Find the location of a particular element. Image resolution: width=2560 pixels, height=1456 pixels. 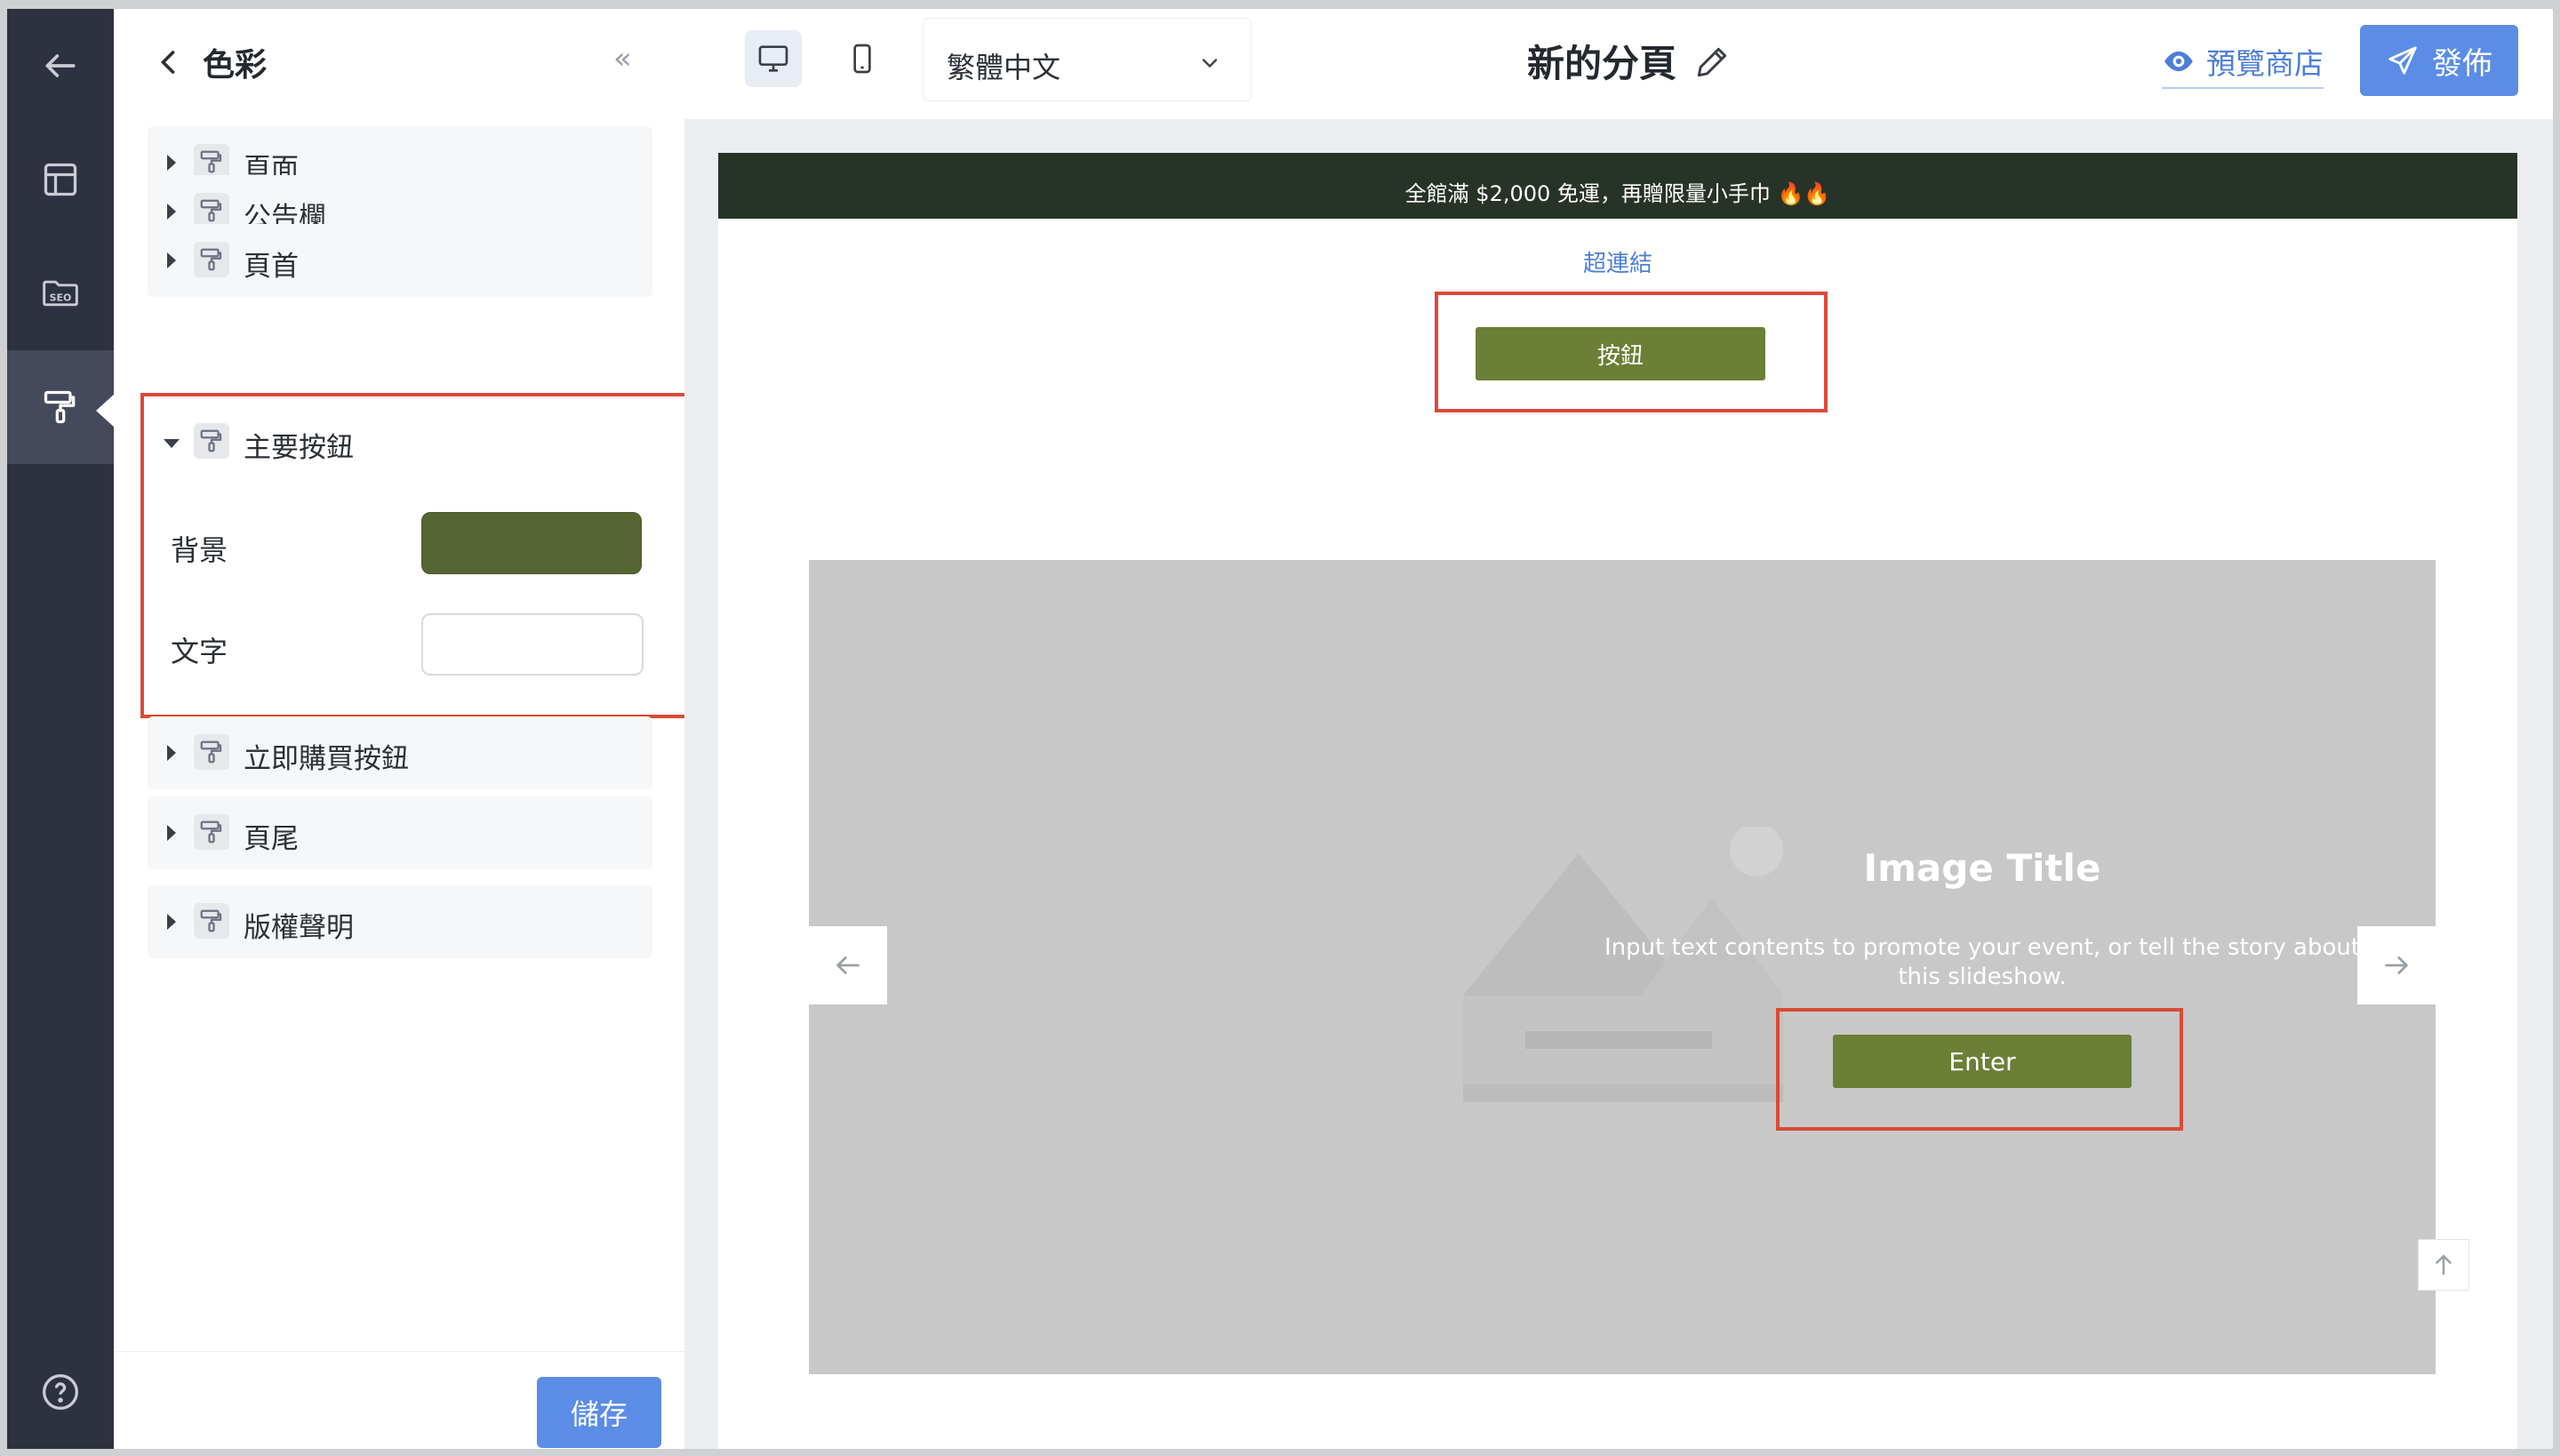

panel-back-button is located at coordinates (171, 62).